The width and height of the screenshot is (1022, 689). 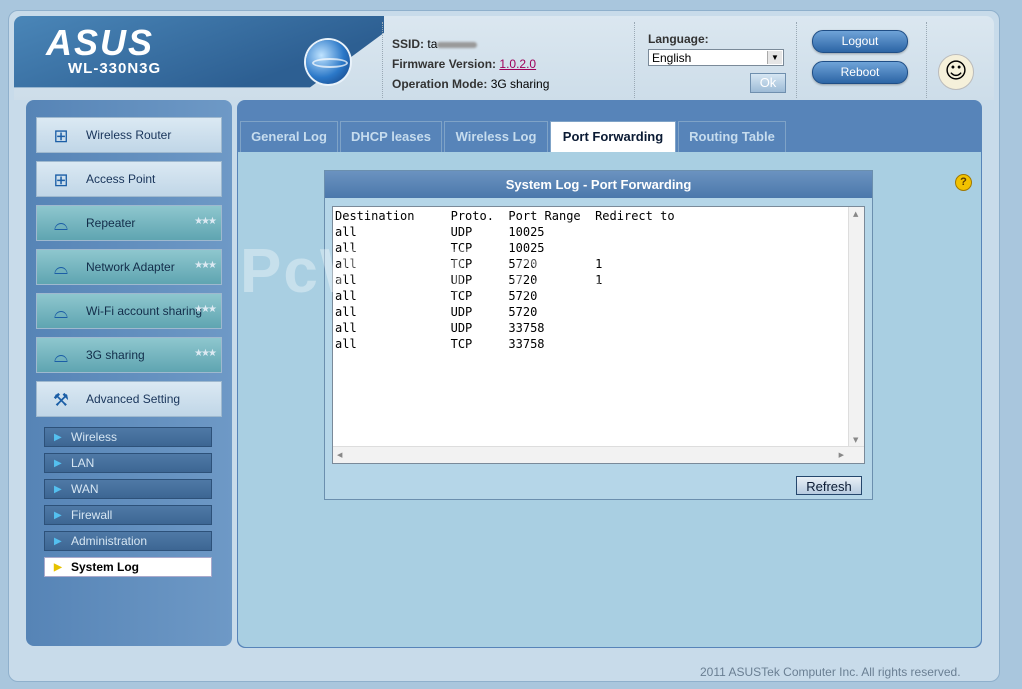 I want to click on submenu-label: Administration, so click(x=109, y=541).